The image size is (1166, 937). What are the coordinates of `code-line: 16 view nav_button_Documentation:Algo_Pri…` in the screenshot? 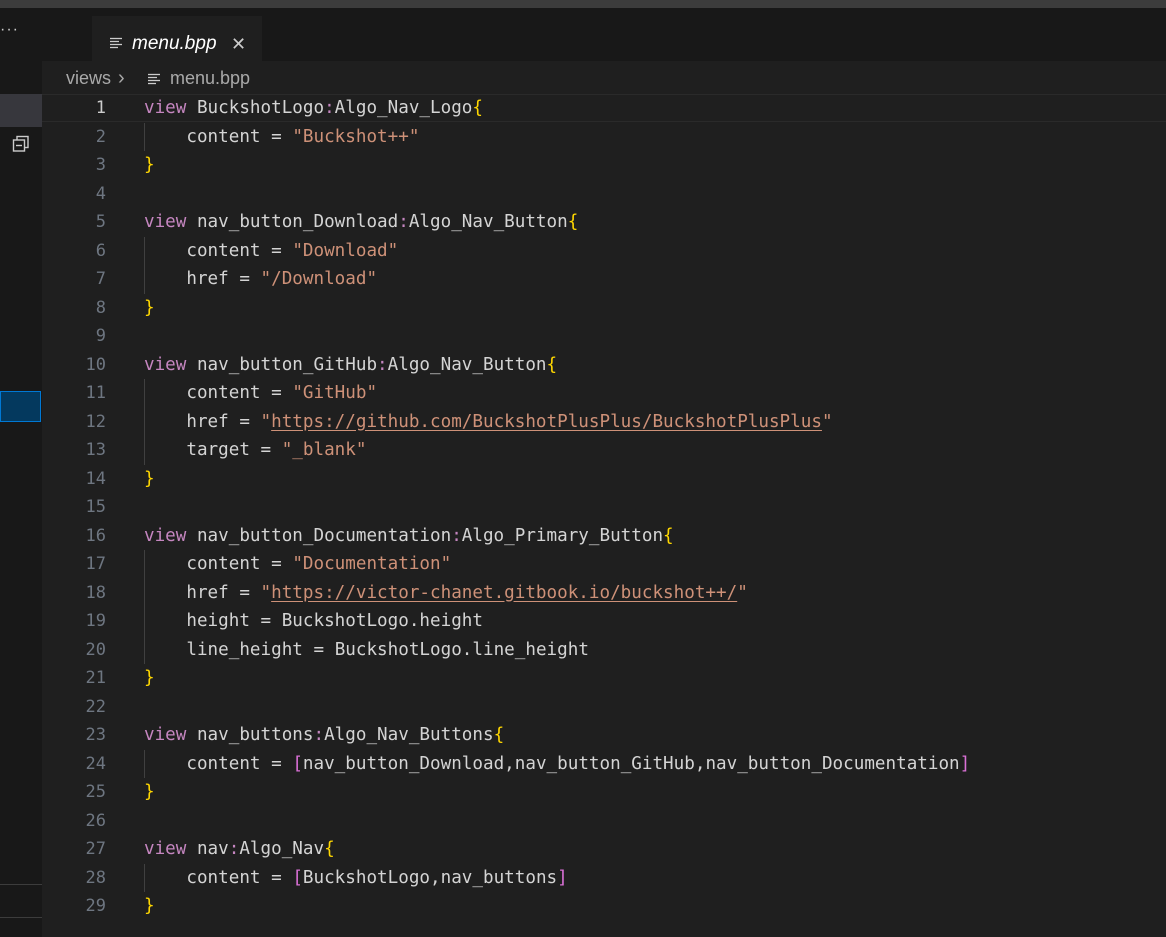 It's located at (604, 536).